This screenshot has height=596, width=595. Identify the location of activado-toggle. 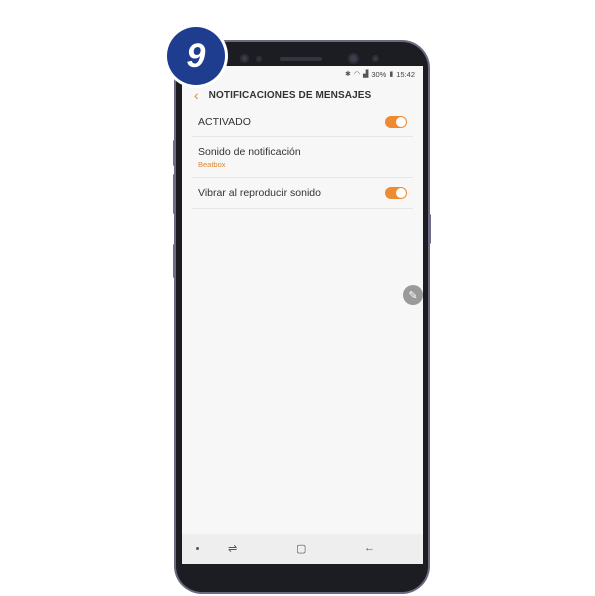
(396, 122).